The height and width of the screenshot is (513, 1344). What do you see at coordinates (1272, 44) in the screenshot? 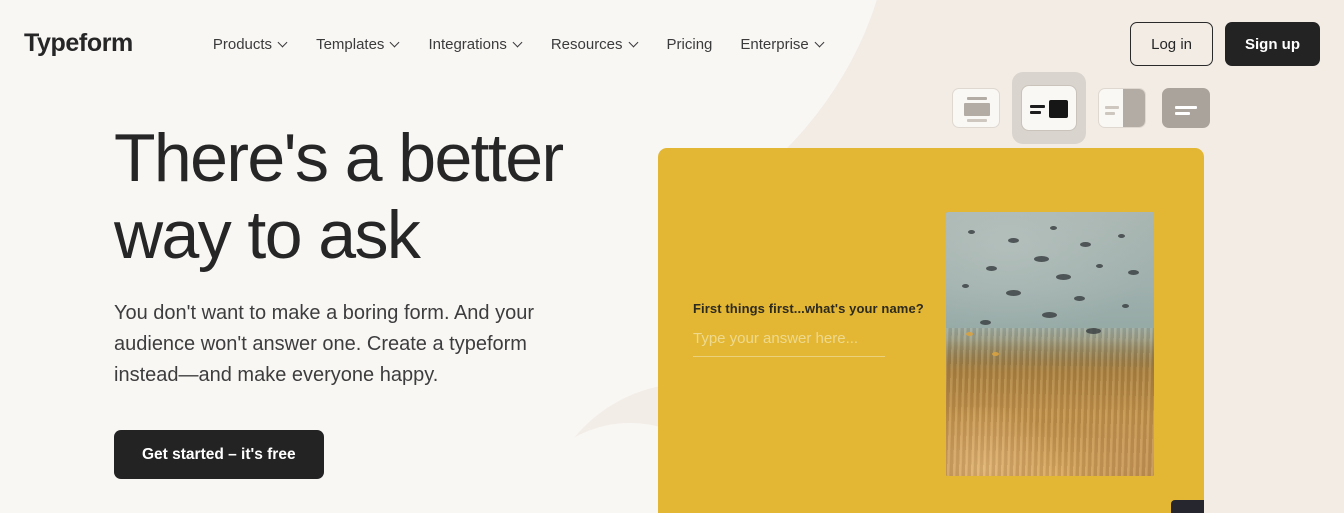
I see `sign-up-button: Sign up` at bounding box center [1272, 44].